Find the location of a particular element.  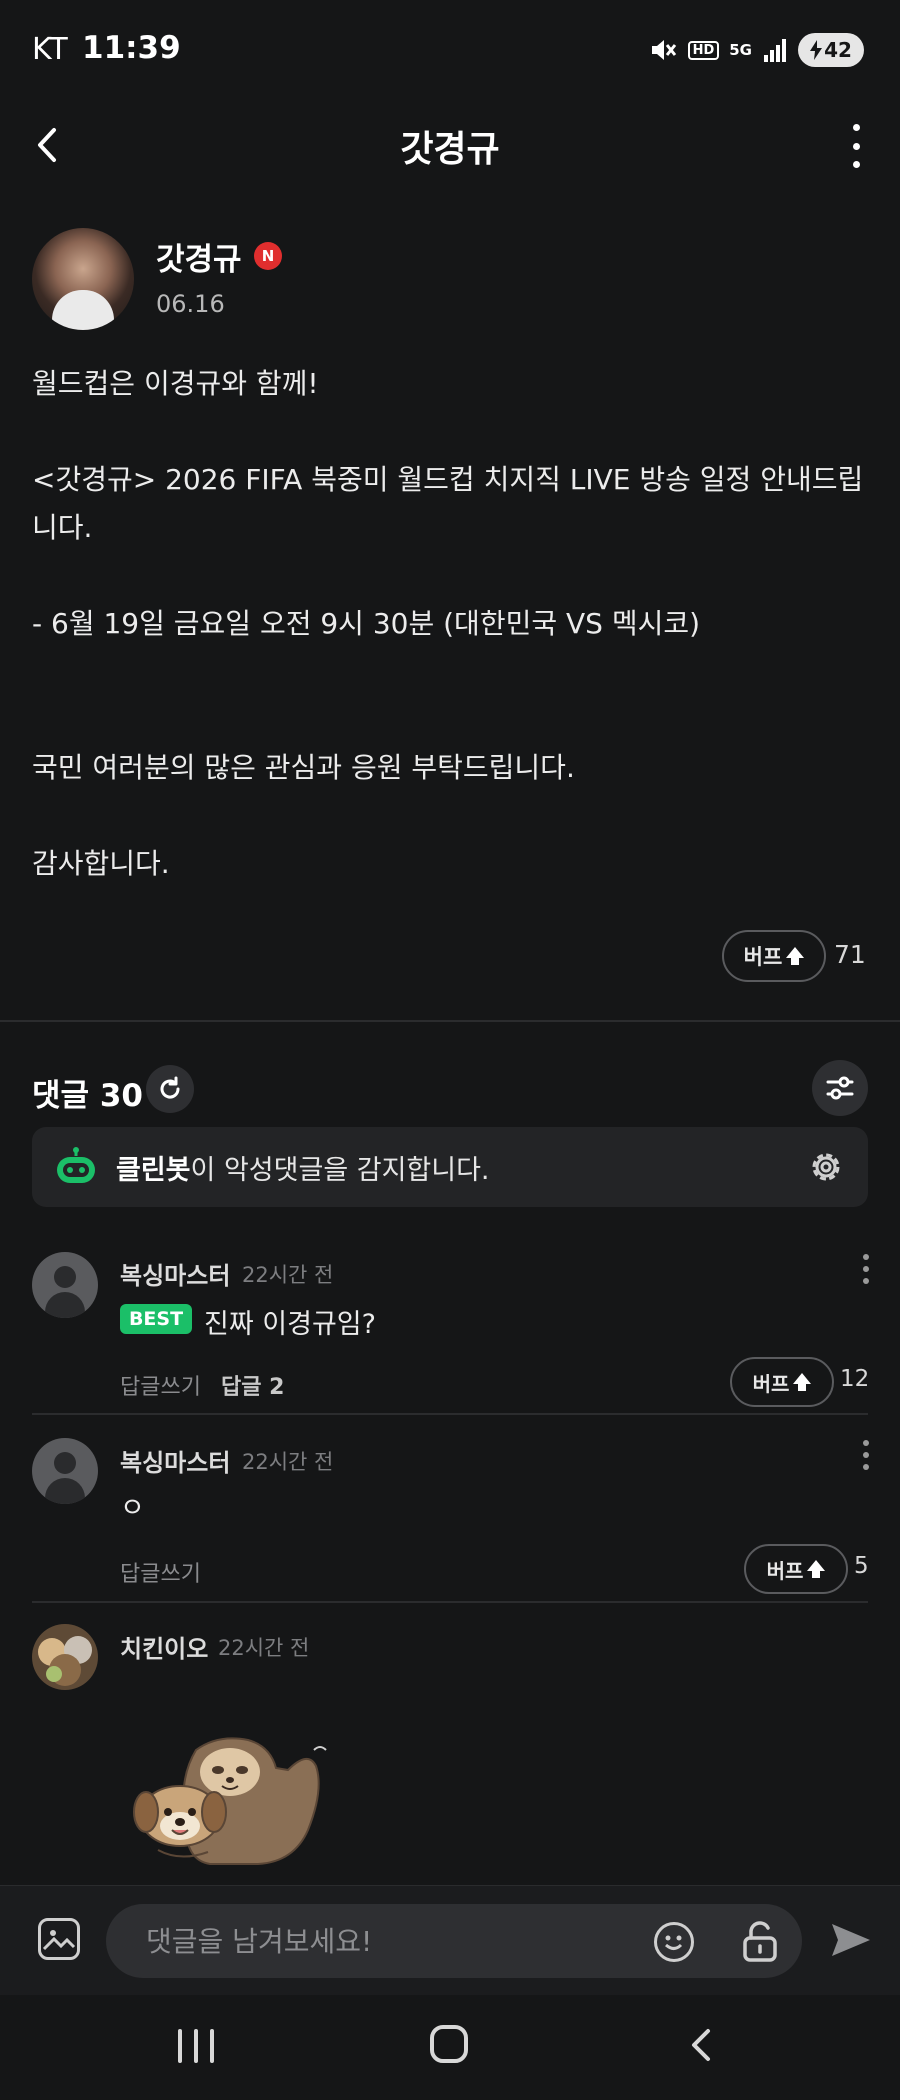

page-title: 갓경규 is located at coordinates (450, 149).